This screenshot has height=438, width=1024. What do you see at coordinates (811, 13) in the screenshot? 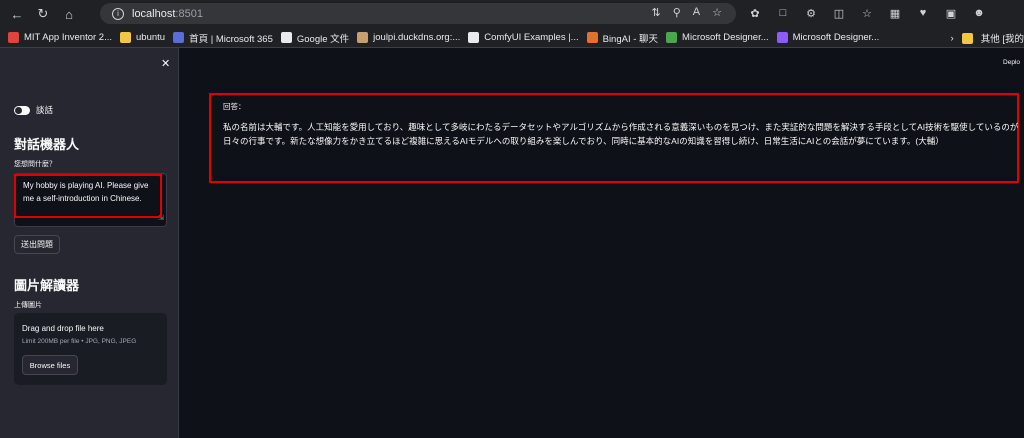
I see `puzzle-icon: ⚙` at bounding box center [811, 13].